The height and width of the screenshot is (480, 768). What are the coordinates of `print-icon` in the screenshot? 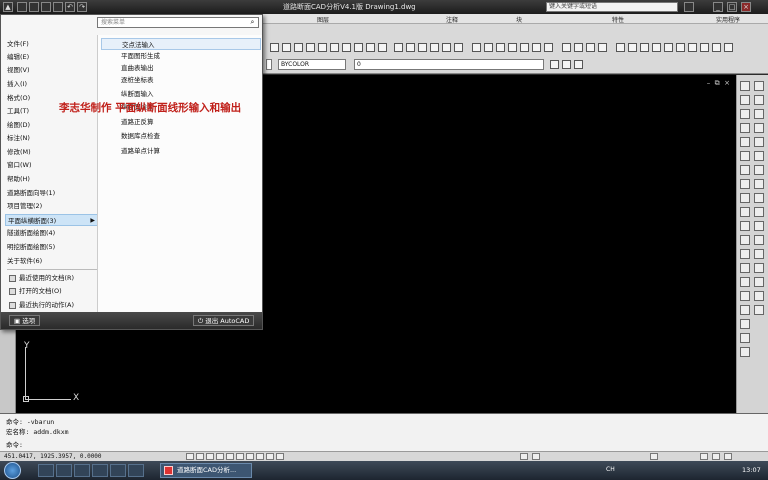 It's located at (58, 7).